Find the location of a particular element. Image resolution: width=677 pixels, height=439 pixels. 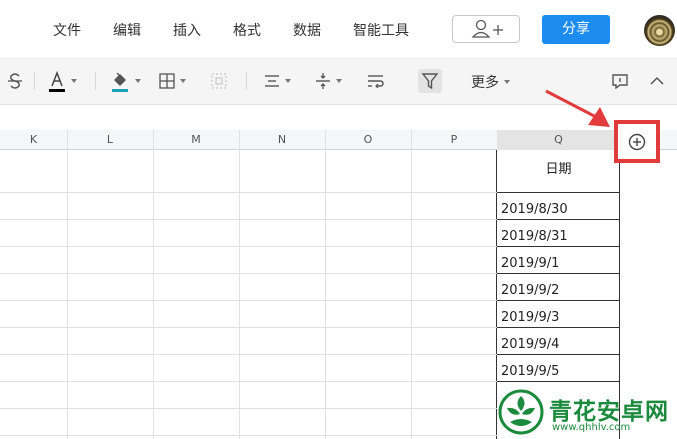

add-user-icon is located at coordinates (487, 28).